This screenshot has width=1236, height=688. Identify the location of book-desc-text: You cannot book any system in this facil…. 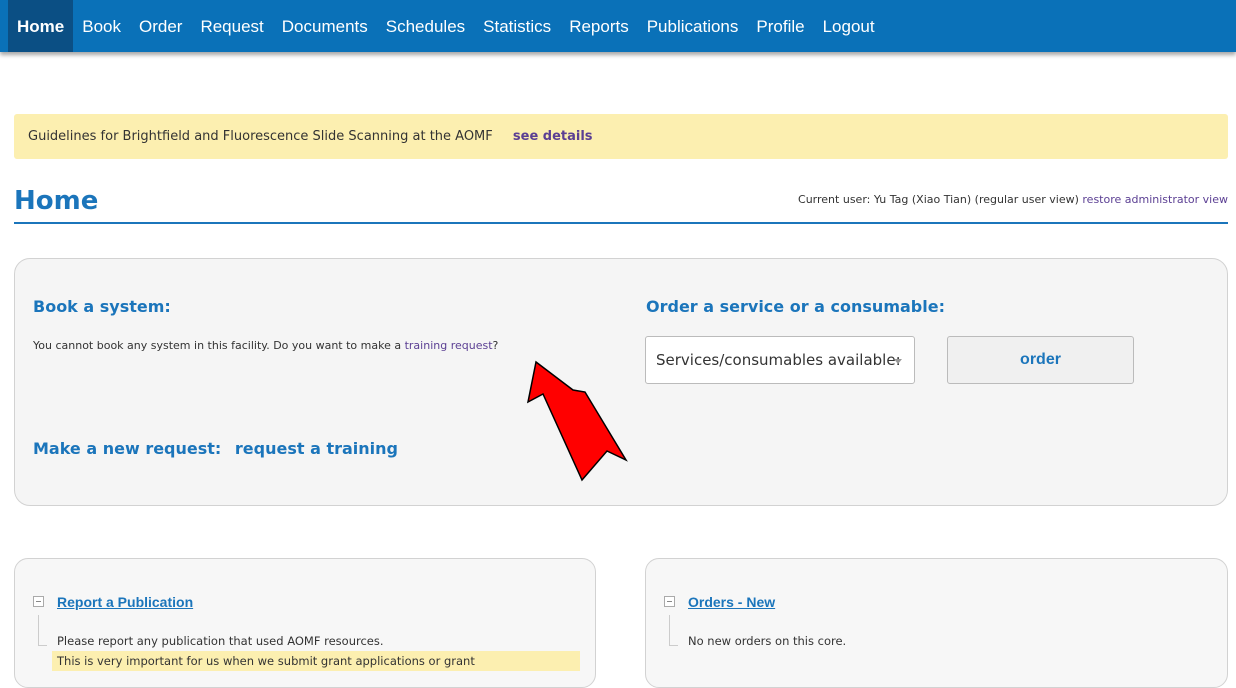
(217, 345).